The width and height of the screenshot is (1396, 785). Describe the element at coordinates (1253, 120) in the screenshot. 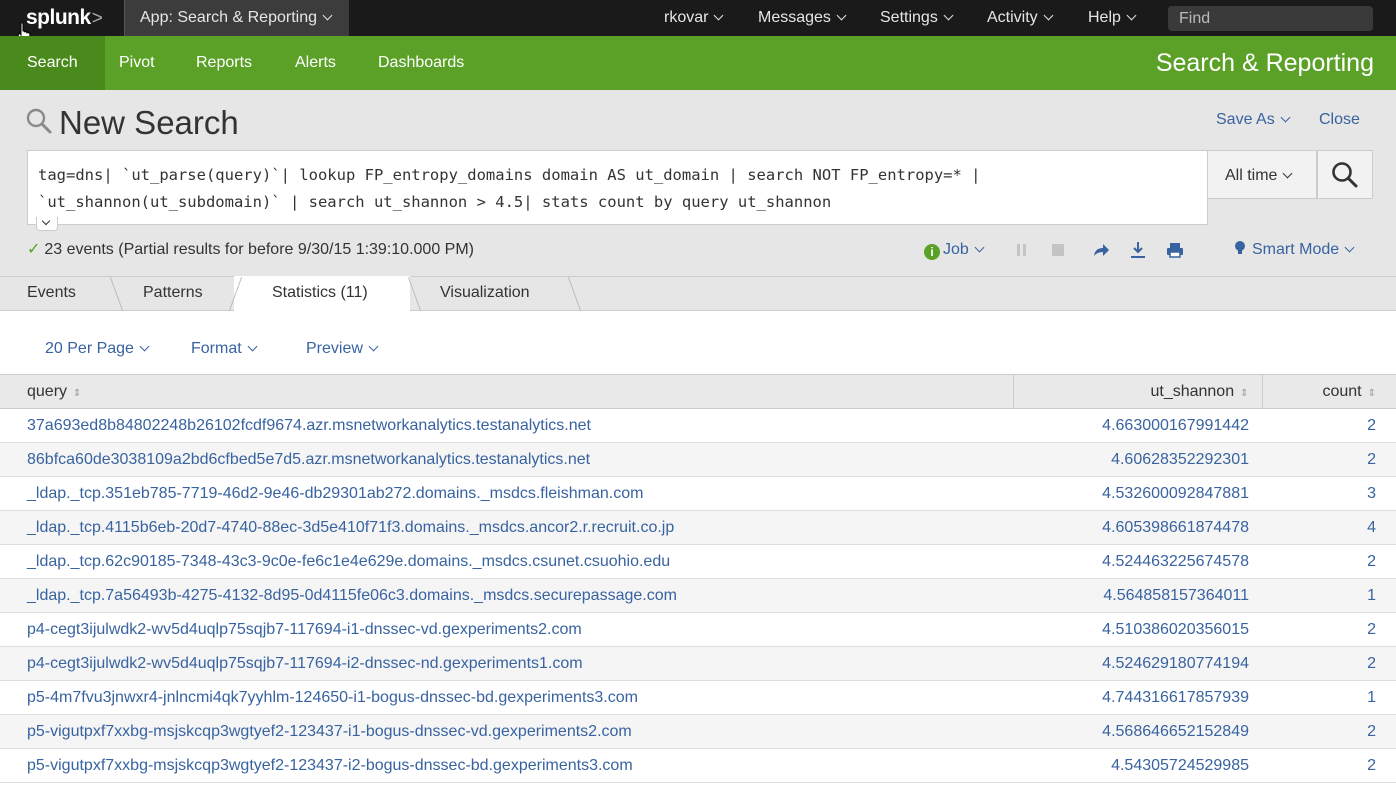

I see `save-as-button: Save As` at that location.